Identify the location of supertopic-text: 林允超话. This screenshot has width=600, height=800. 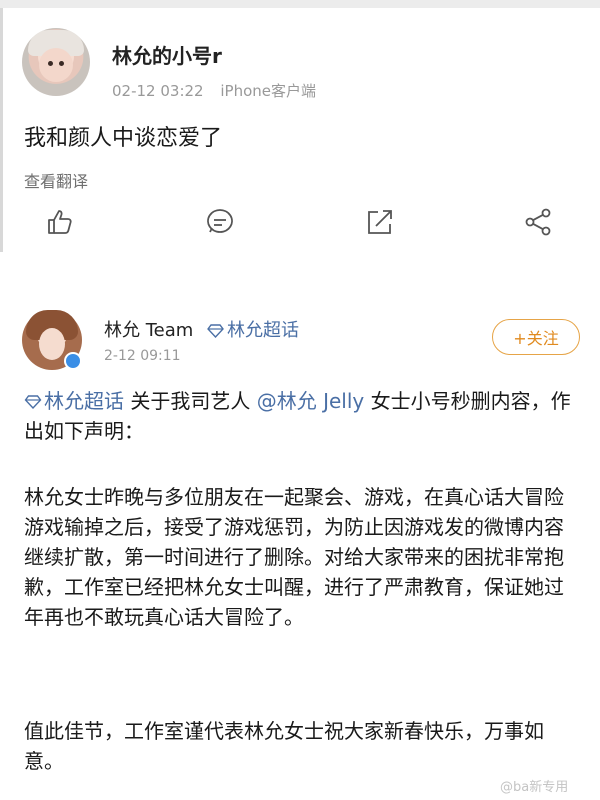
(84, 401).